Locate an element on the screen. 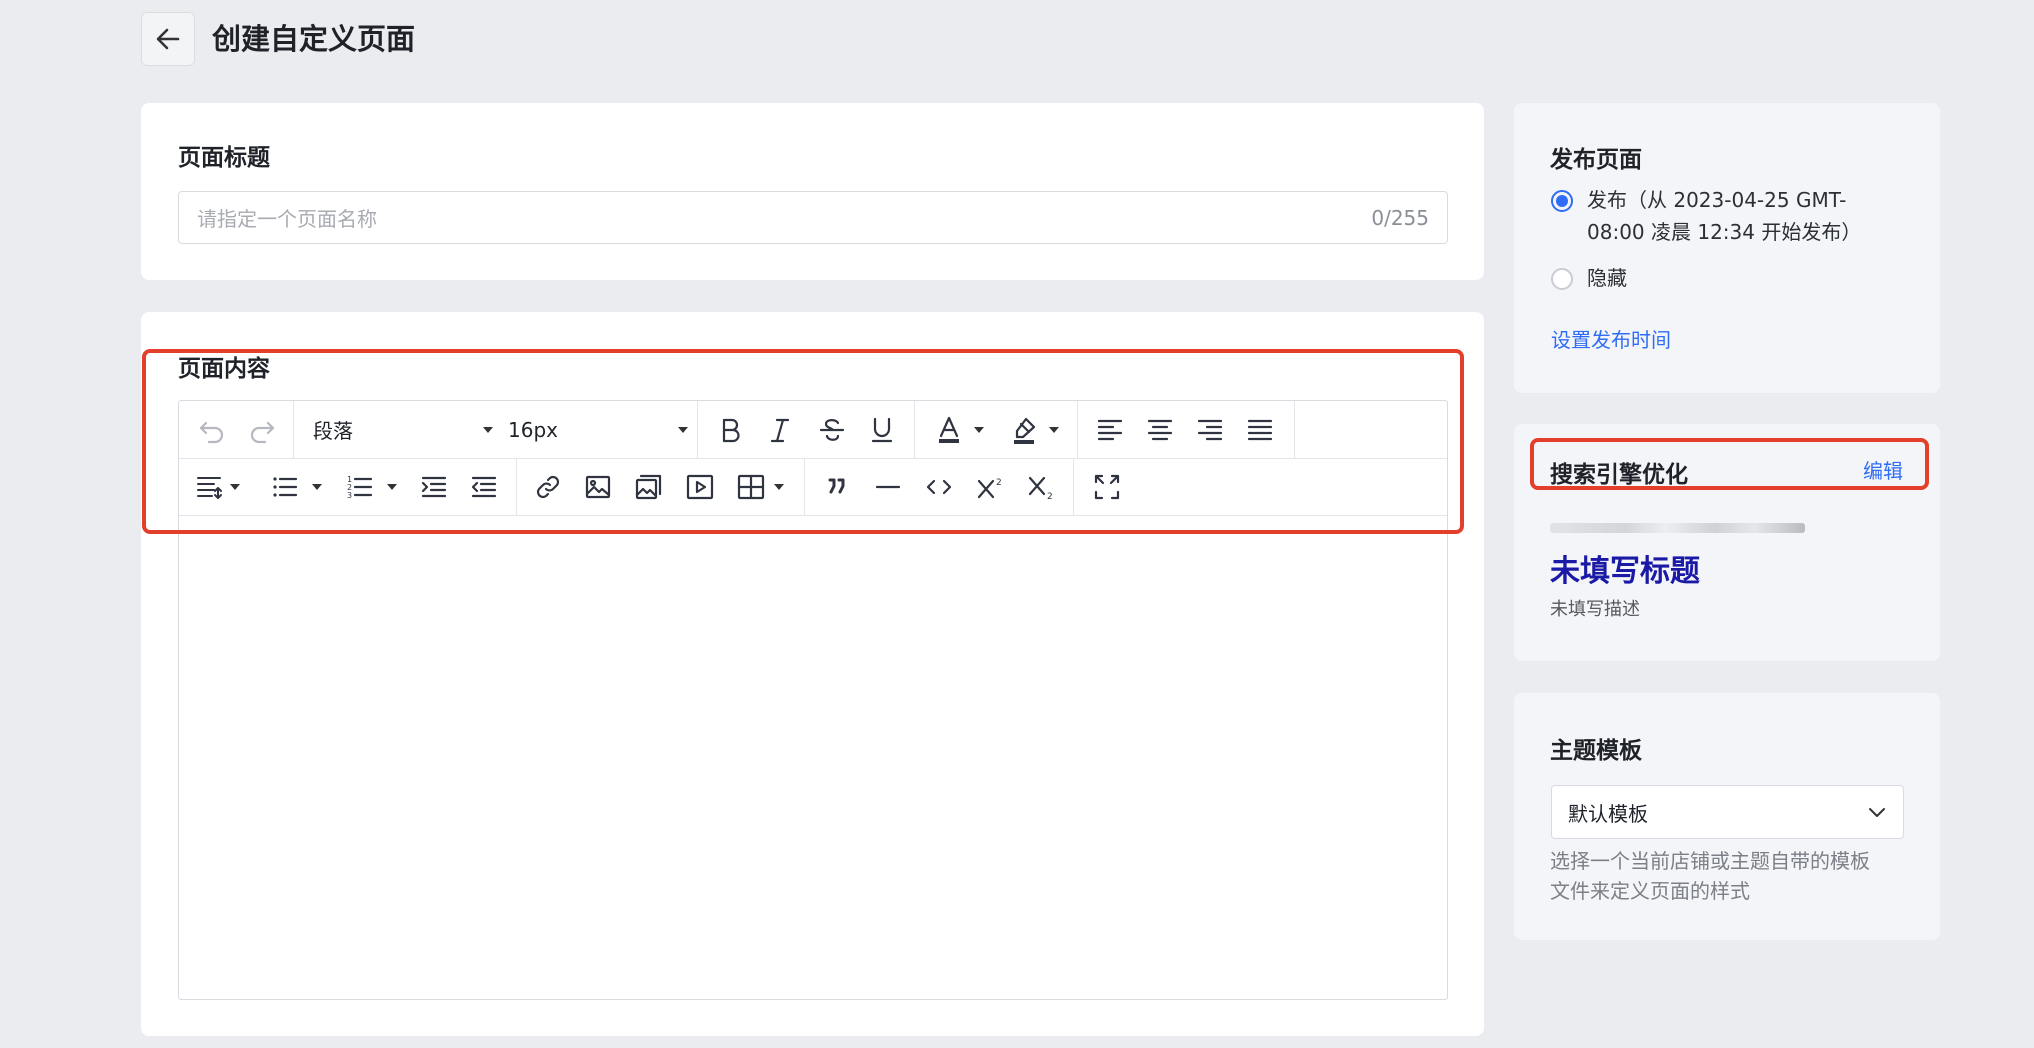  hide-option-label: 隐藏 is located at coordinates (1607, 278).